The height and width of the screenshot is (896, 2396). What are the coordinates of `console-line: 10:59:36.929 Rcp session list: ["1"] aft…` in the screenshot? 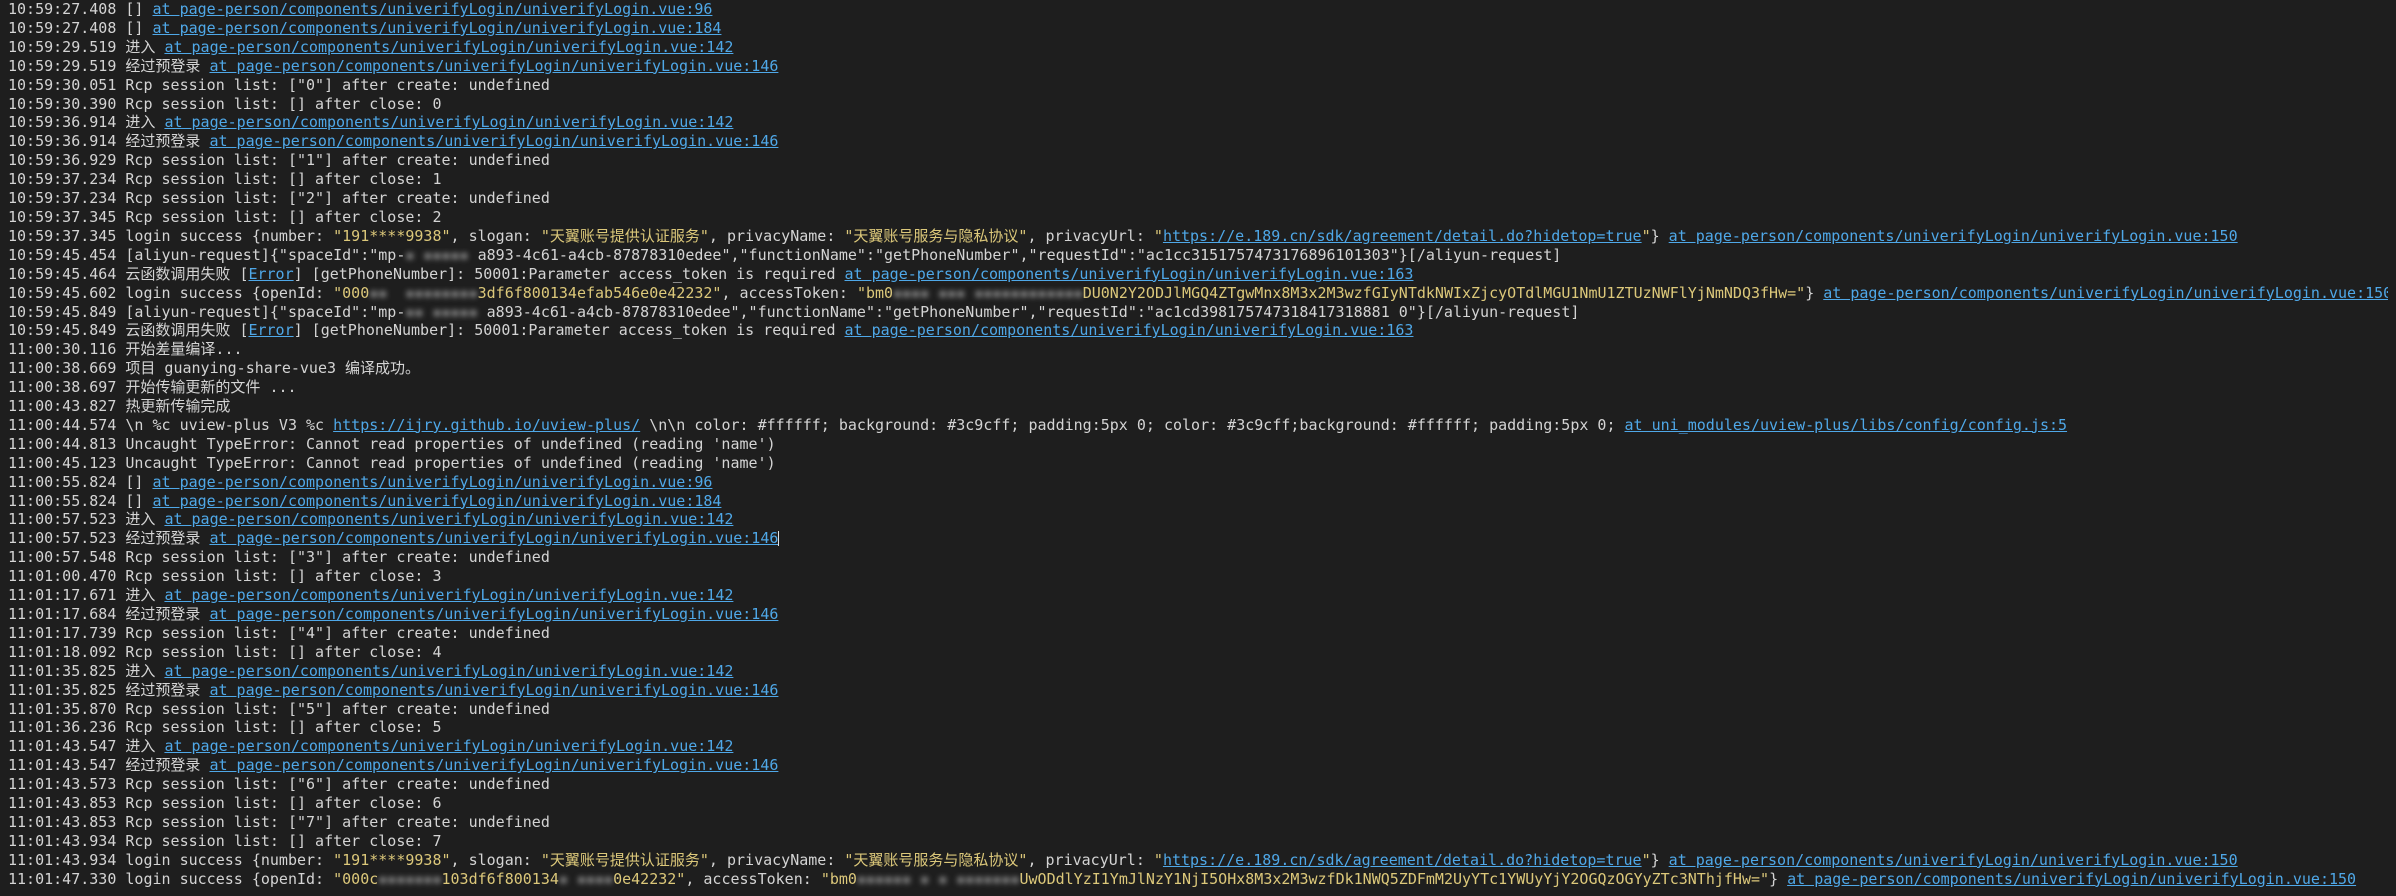 It's located at (1198, 160).